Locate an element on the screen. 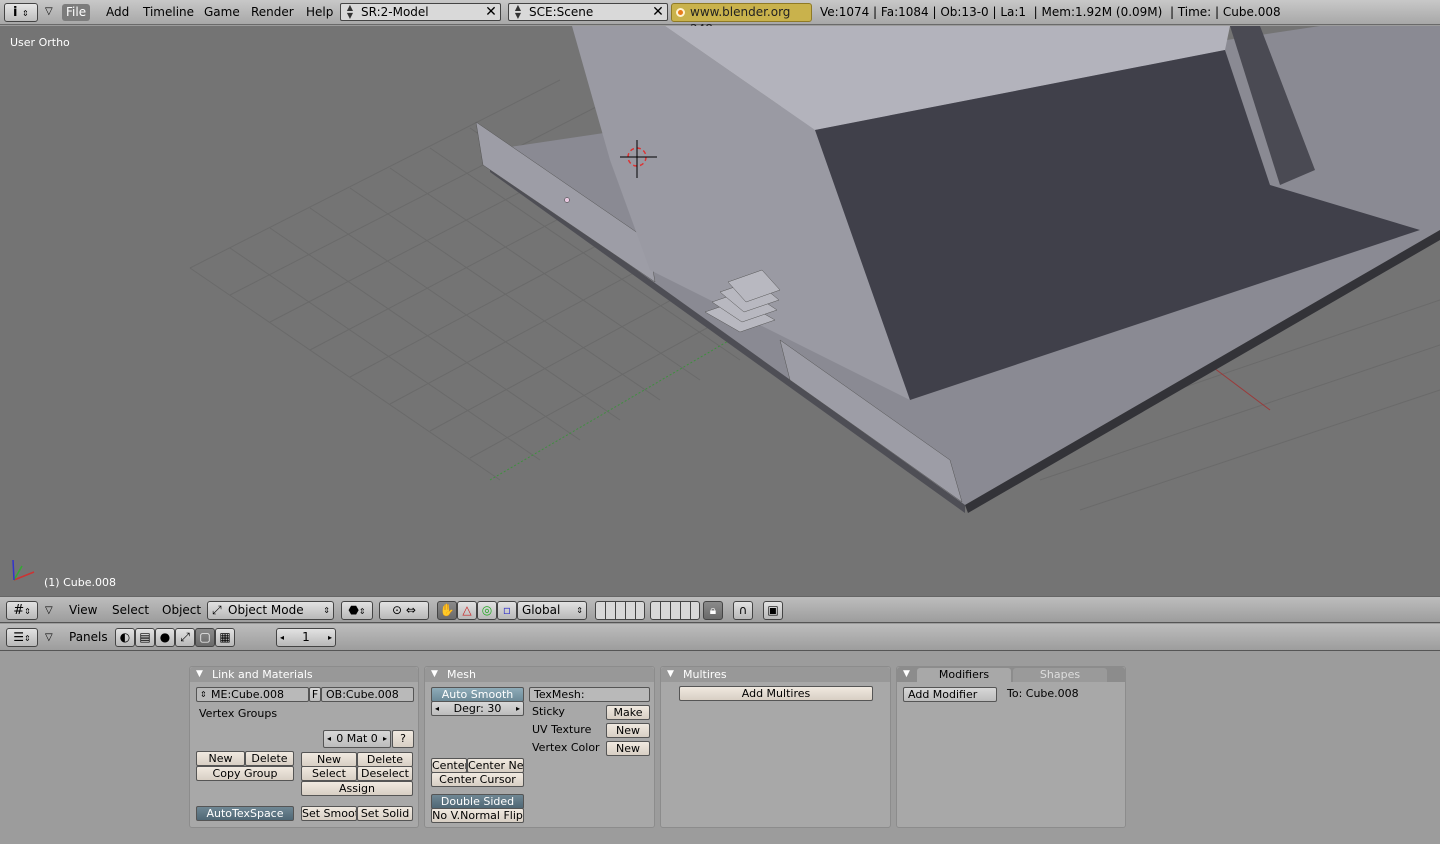 The height and width of the screenshot is (844, 1440). snap-icon: ∩ is located at coordinates (743, 610).